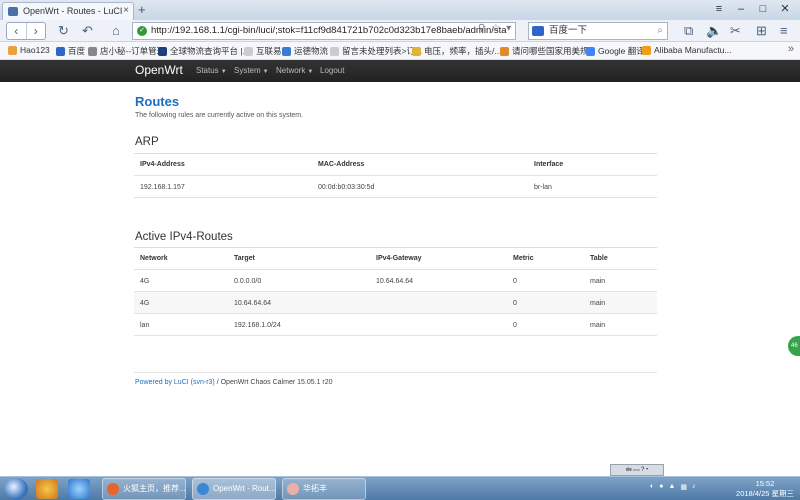 The height and width of the screenshot is (500, 800). Describe the element at coordinates (785, 9) in the screenshot. I see `close-window-icon: ✕` at that location.